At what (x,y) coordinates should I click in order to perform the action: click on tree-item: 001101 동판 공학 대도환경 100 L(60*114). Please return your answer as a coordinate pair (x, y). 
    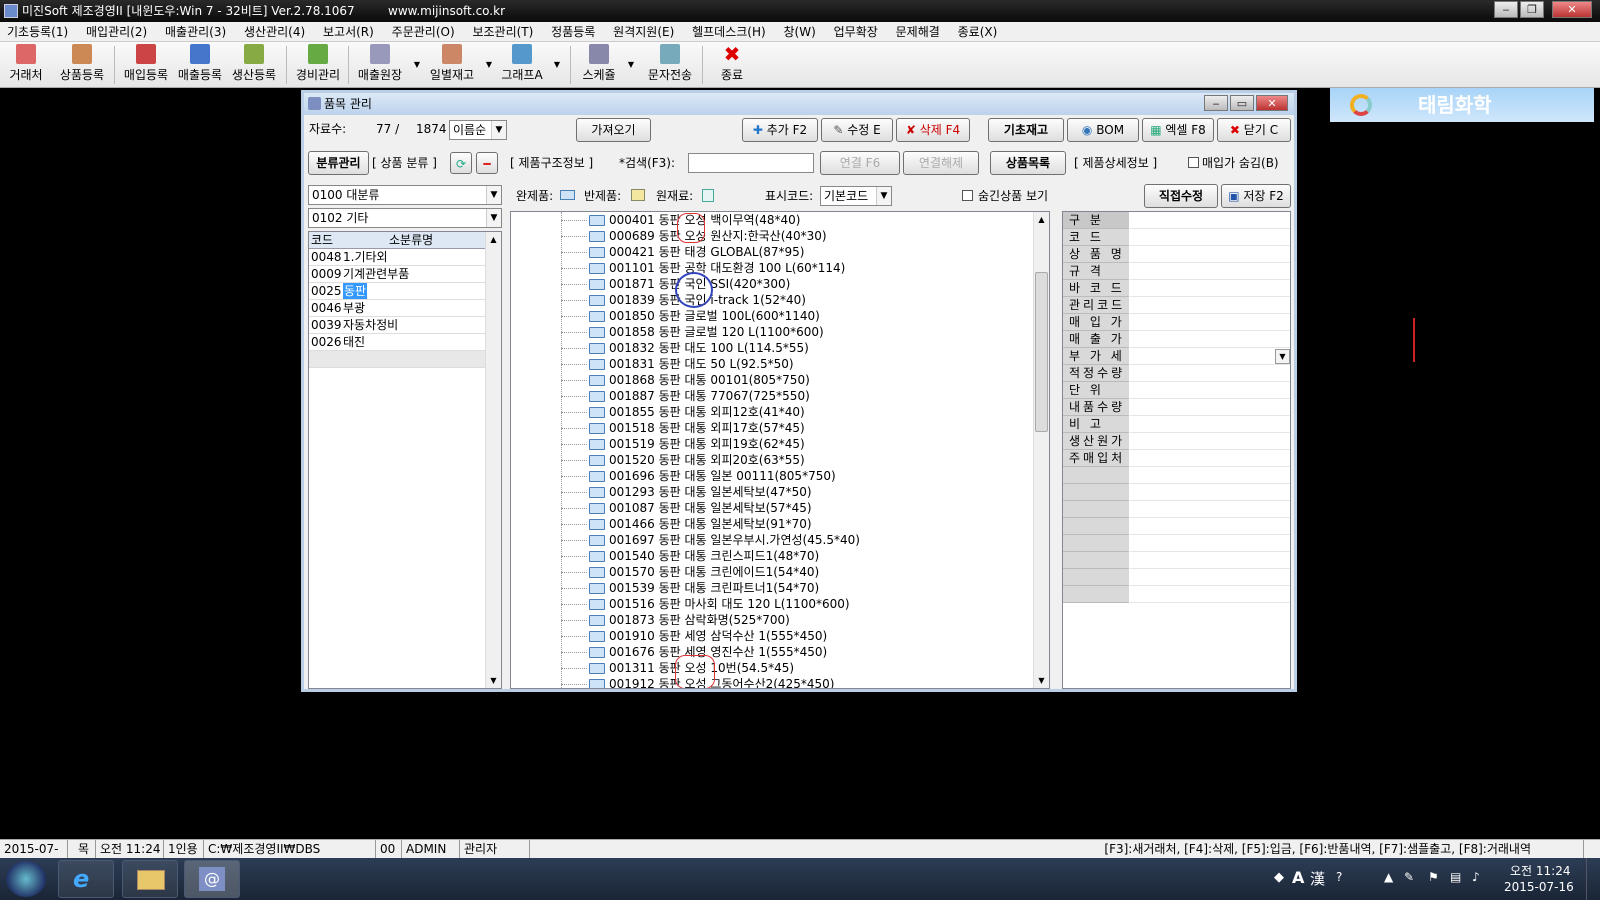
    Looking at the image, I should click on (771, 268).